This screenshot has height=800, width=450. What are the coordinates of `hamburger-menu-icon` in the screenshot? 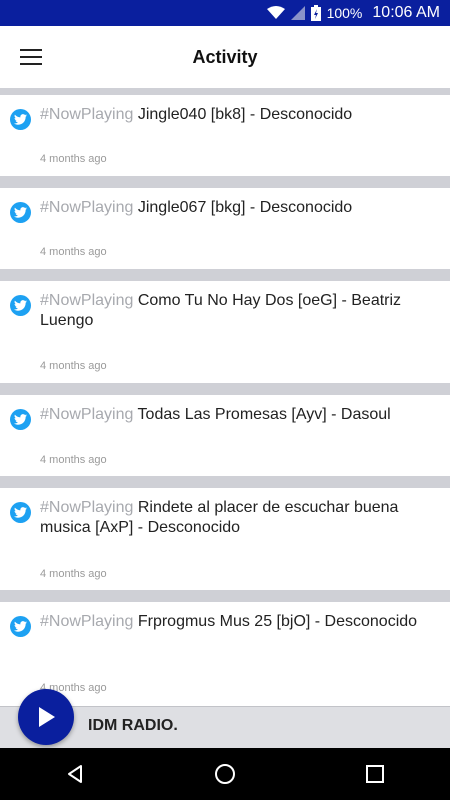 It's located at (31, 57).